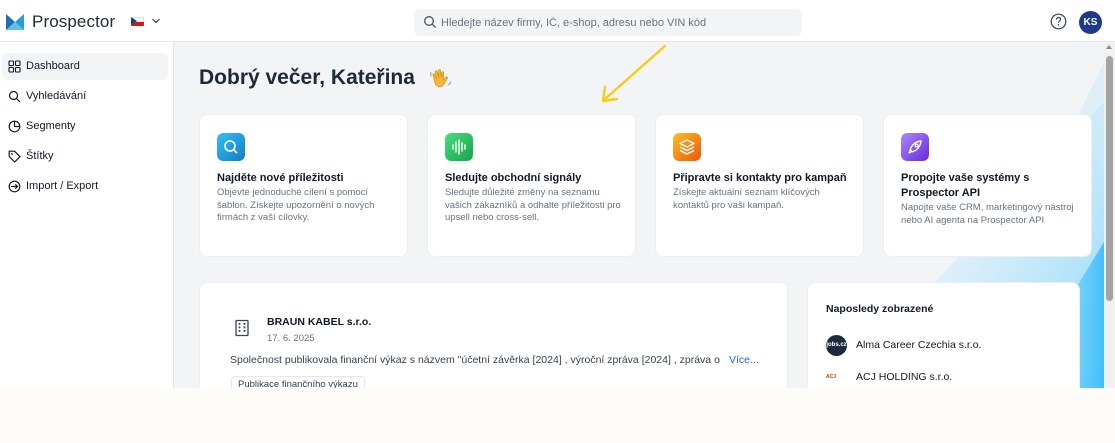  I want to click on card-title: Připravte si kontakty pro kampaň, so click(760, 178).